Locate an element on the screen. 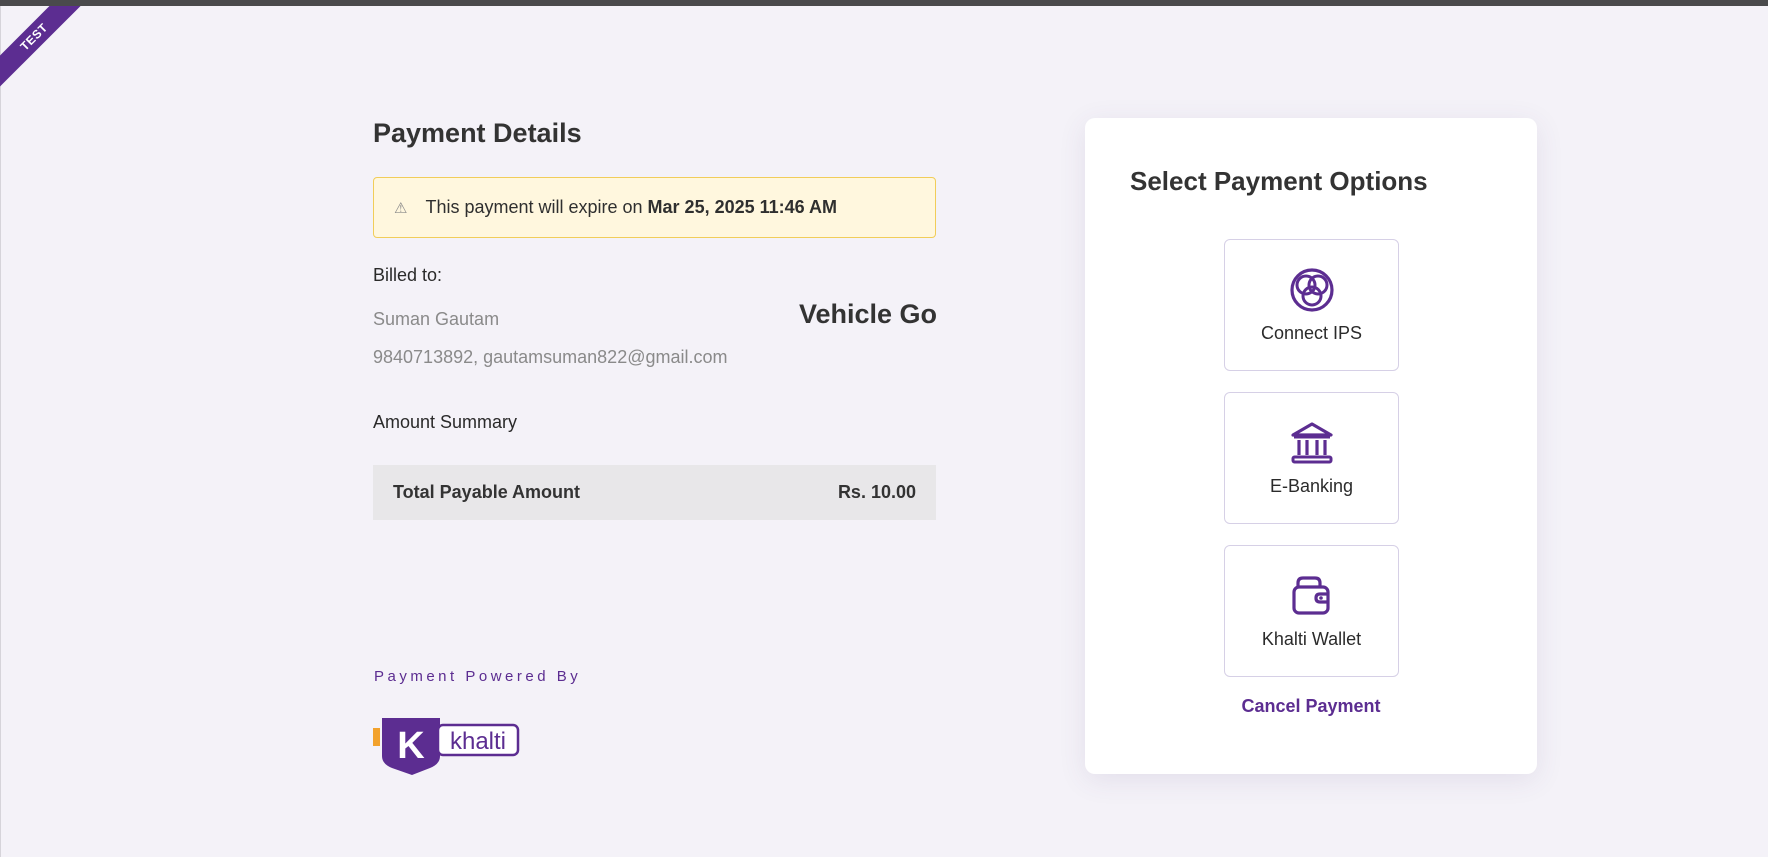 The image size is (1768, 857). khalti-logo-letter: K is located at coordinates (411, 746).